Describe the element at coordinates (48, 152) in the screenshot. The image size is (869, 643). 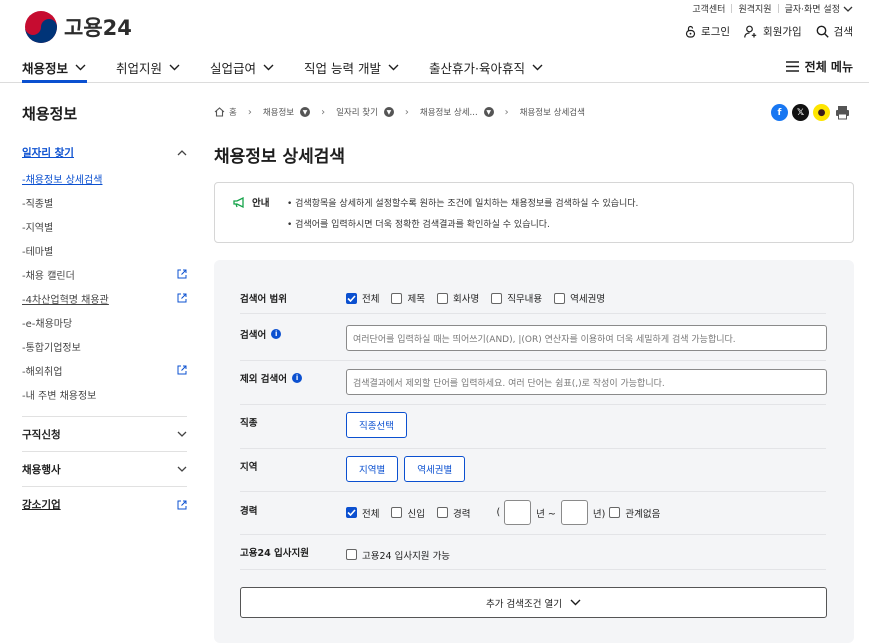
I see `lnb-group-label: 일자리 찾기` at that location.